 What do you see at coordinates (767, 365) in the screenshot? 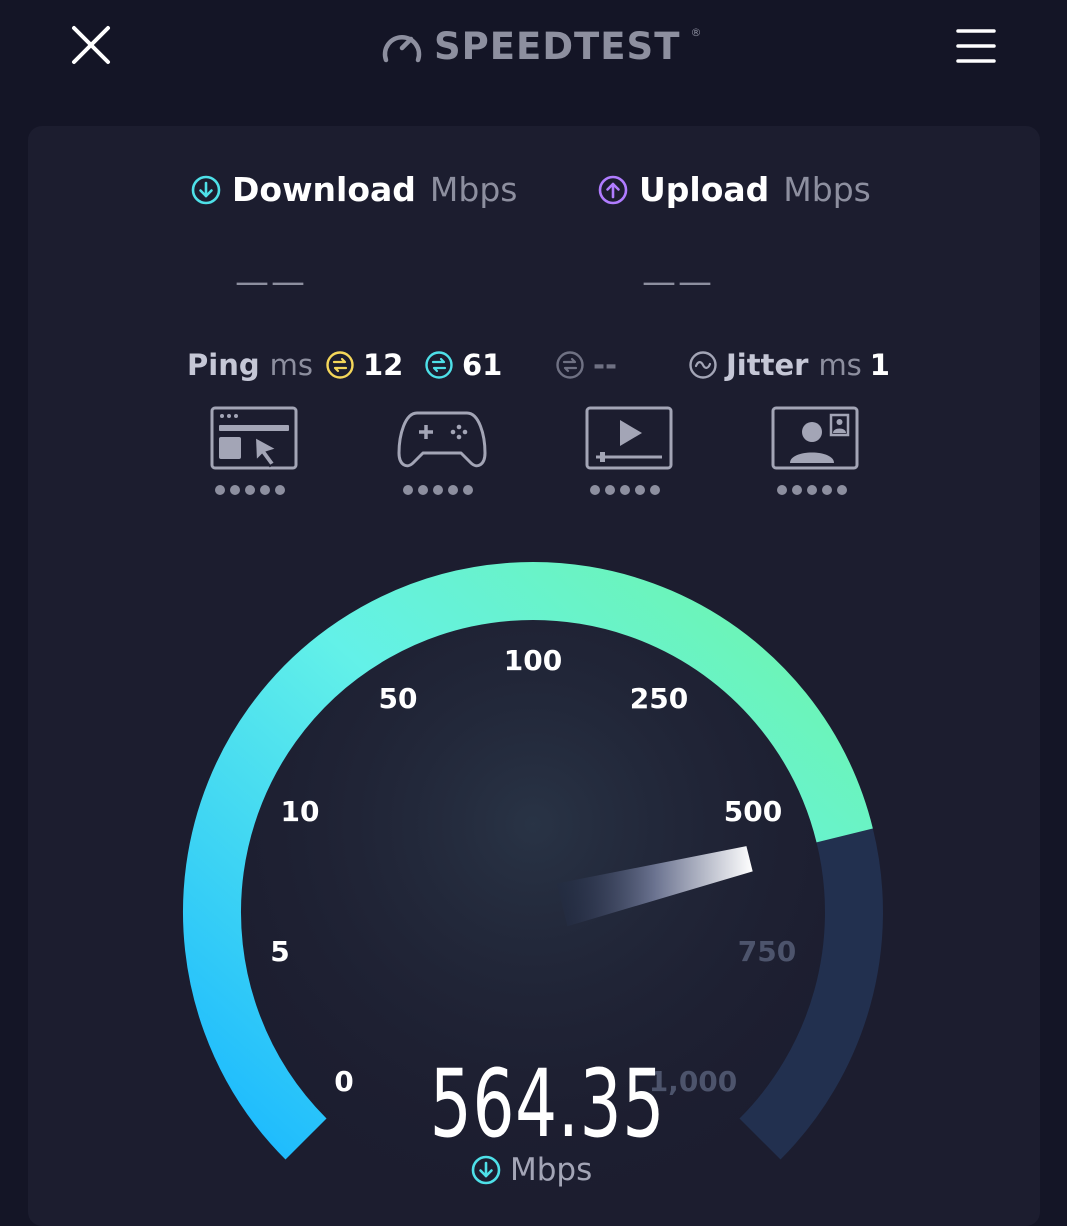
I see `jitter-label: Jitter` at bounding box center [767, 365].